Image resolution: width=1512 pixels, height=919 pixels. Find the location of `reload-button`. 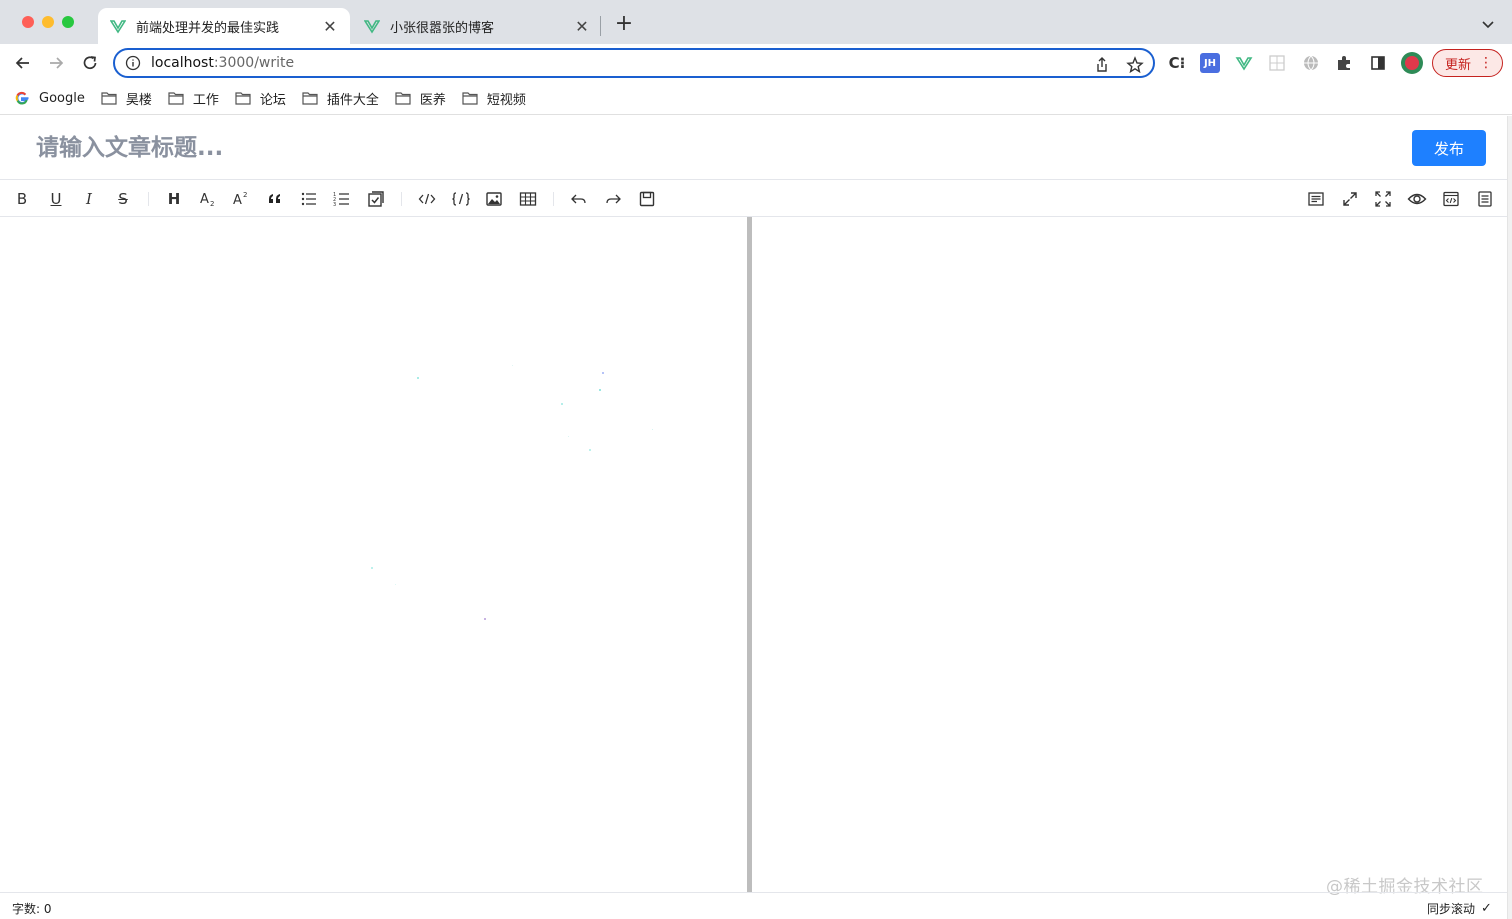

reload-button is located at coordinates (90, 63).